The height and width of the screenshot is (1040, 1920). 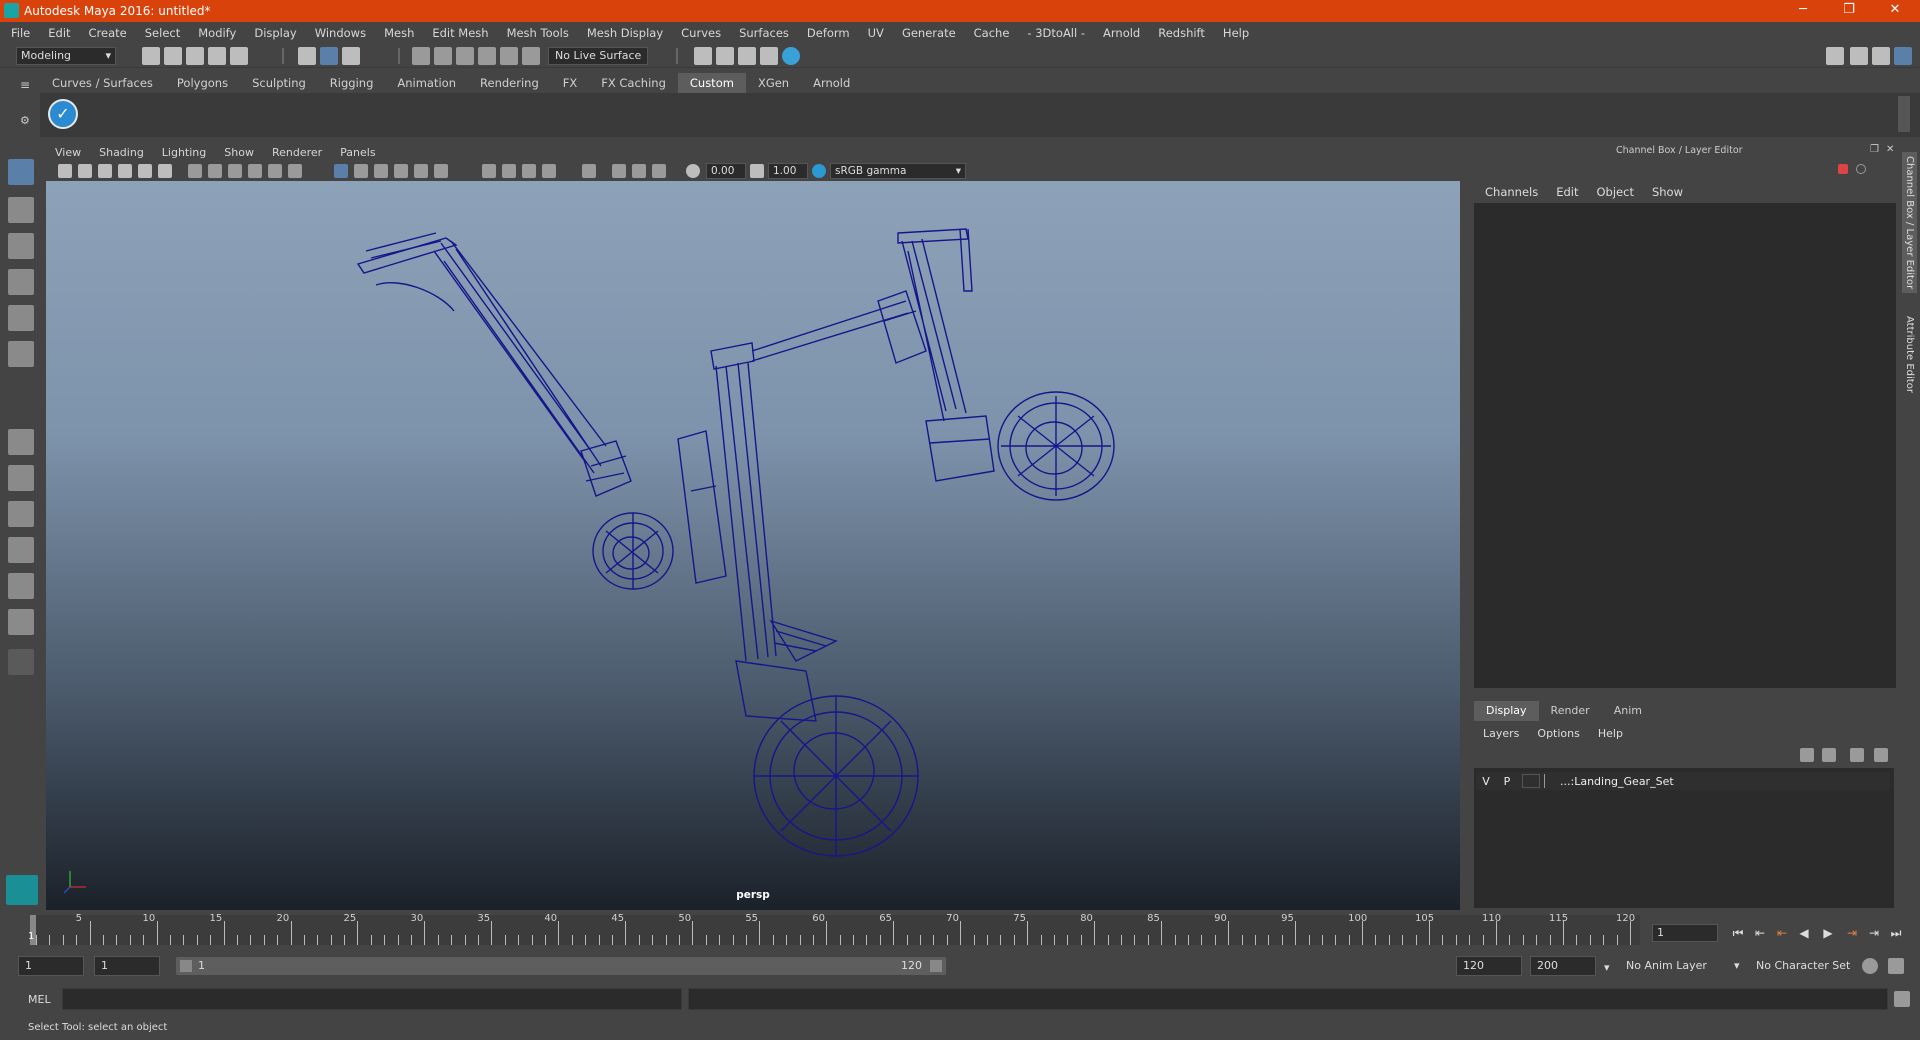 I want to click on move-layer-down-icon, so click(x=1829, y=755).